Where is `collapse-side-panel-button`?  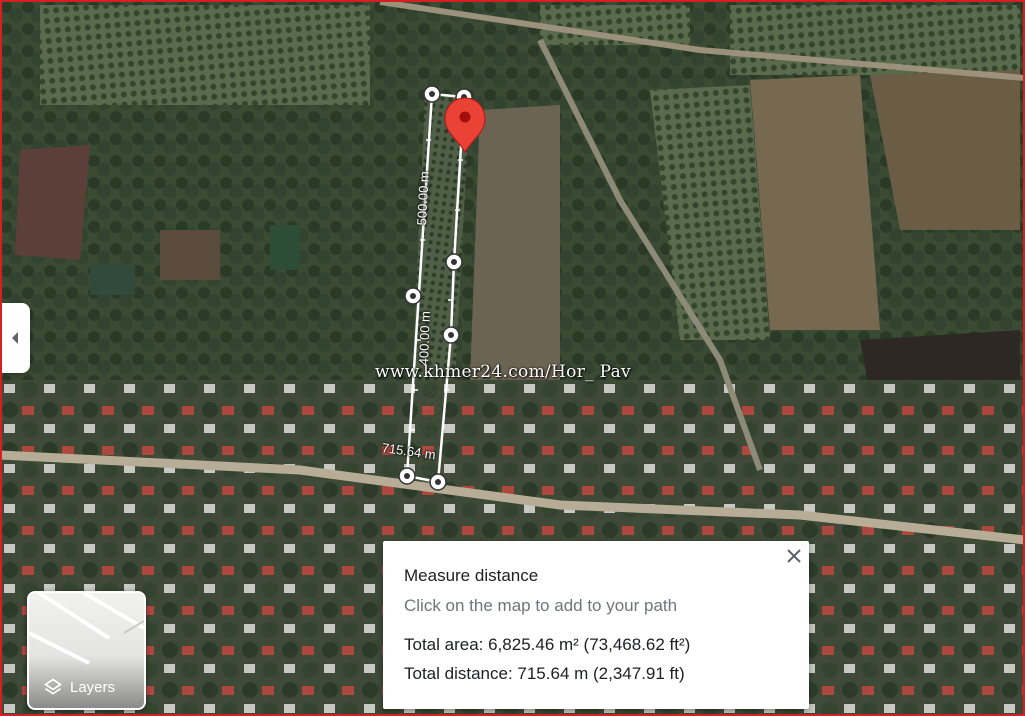
collapse-side-panel-button is located at coordinates (15, 338).